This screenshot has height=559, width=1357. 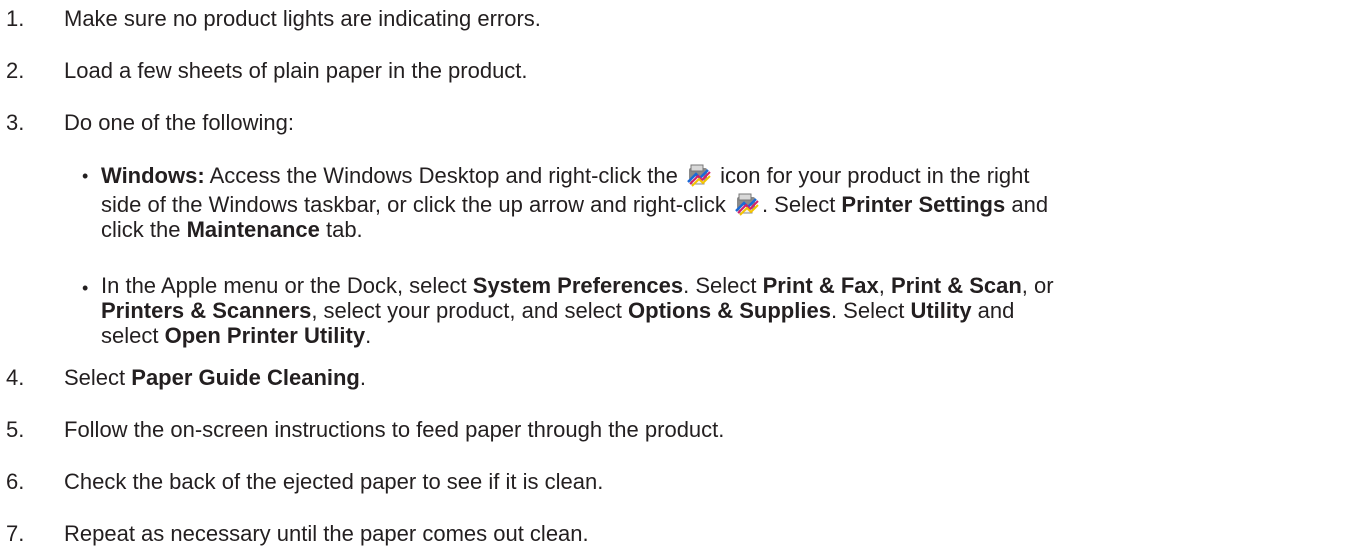 I want to click on step-3: 3. Do one of the following:, so click(x=147, y=123).